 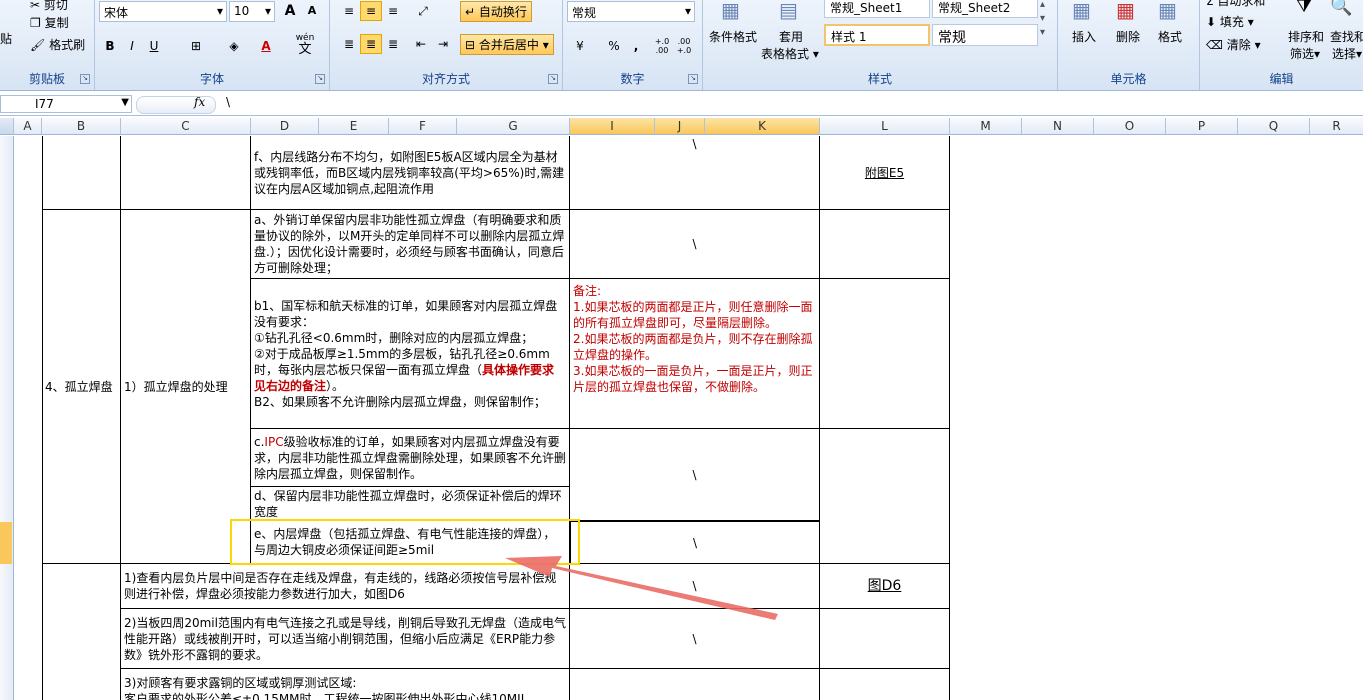 I want to click on annotation-arrow, so click(x=641, y=588).